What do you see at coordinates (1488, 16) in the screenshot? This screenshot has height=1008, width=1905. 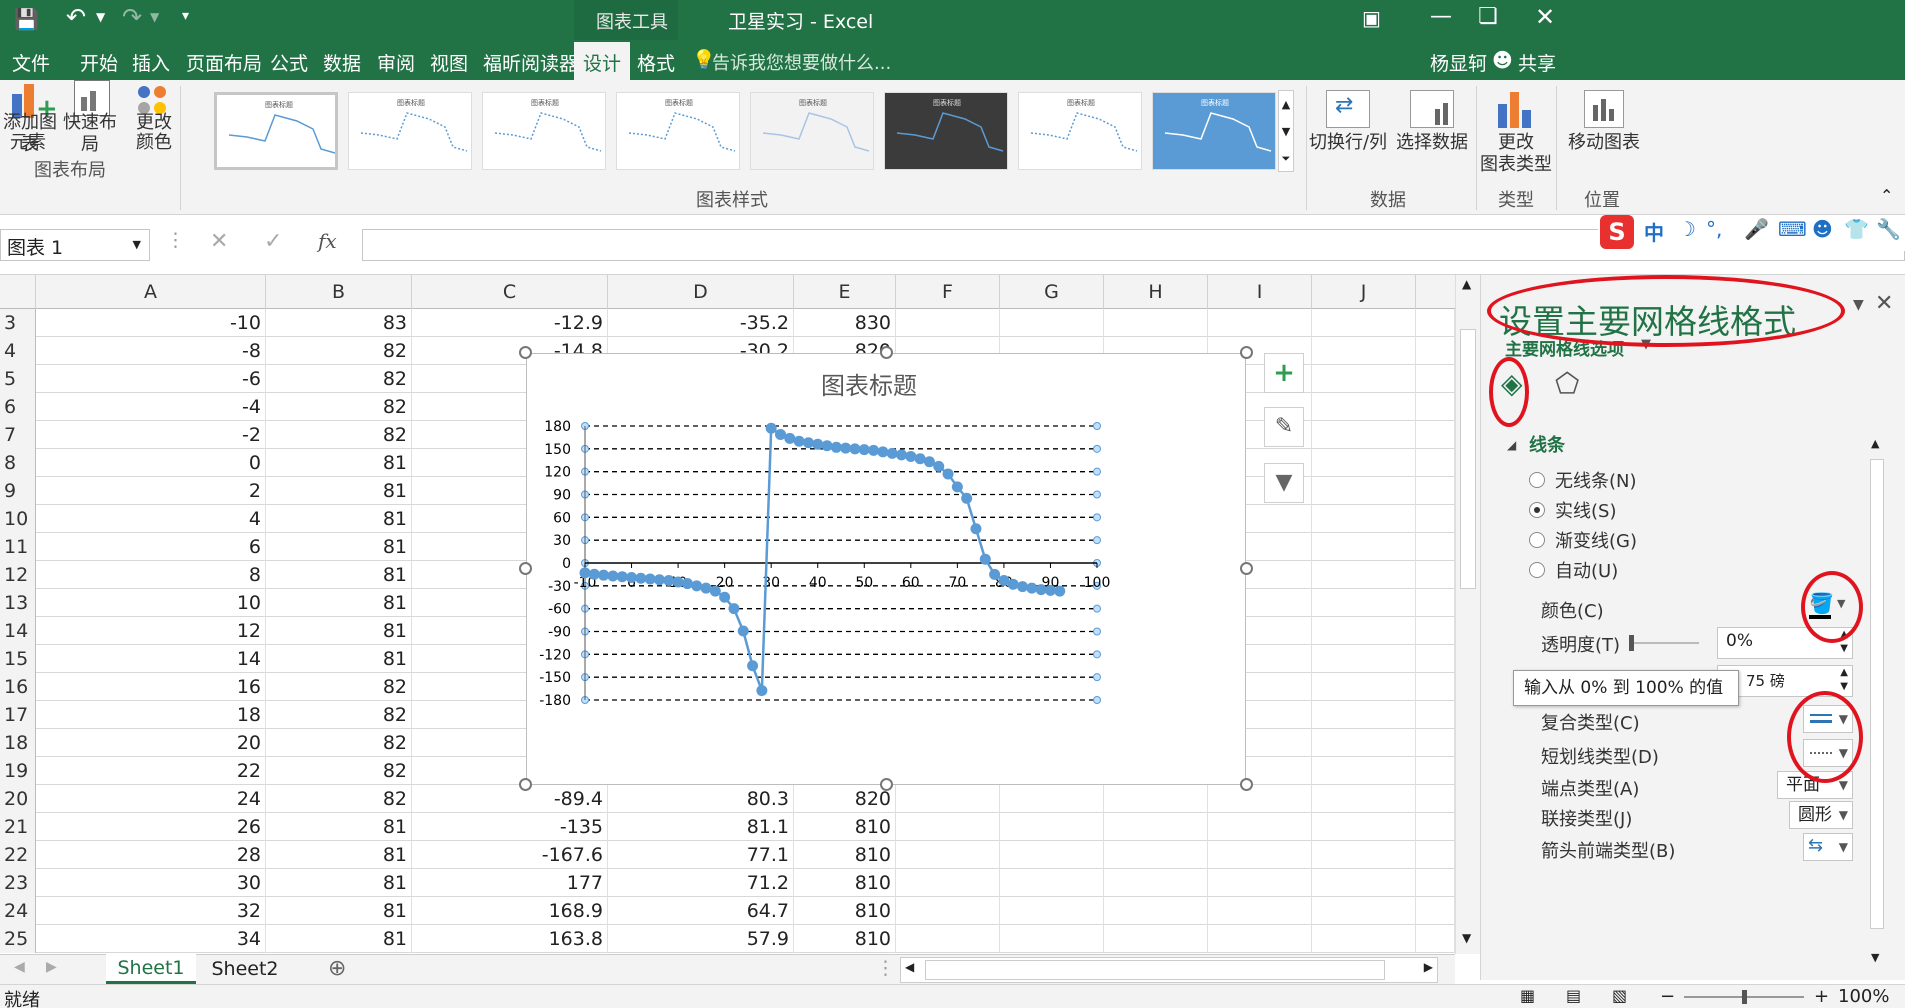 I see `restore-icon: ❏` at bounding box center [1488, 16].